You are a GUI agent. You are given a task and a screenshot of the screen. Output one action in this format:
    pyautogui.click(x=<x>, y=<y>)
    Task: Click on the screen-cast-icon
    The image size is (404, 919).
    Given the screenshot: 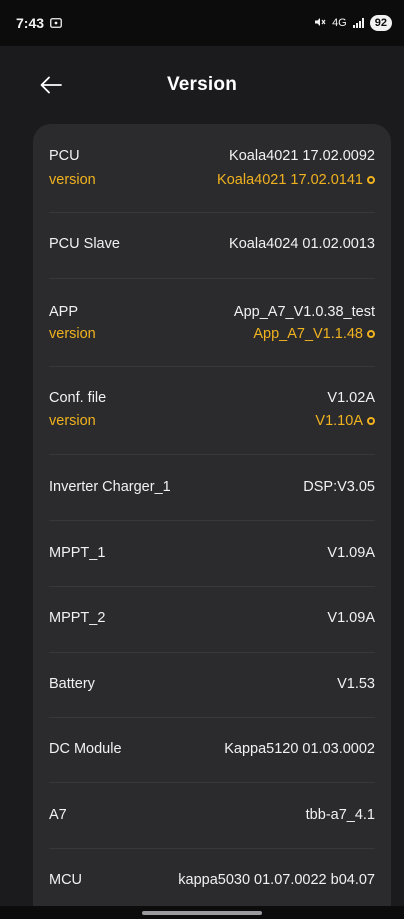 What is the action you would take?
    pyautogui.click(x=56, y=23)
    